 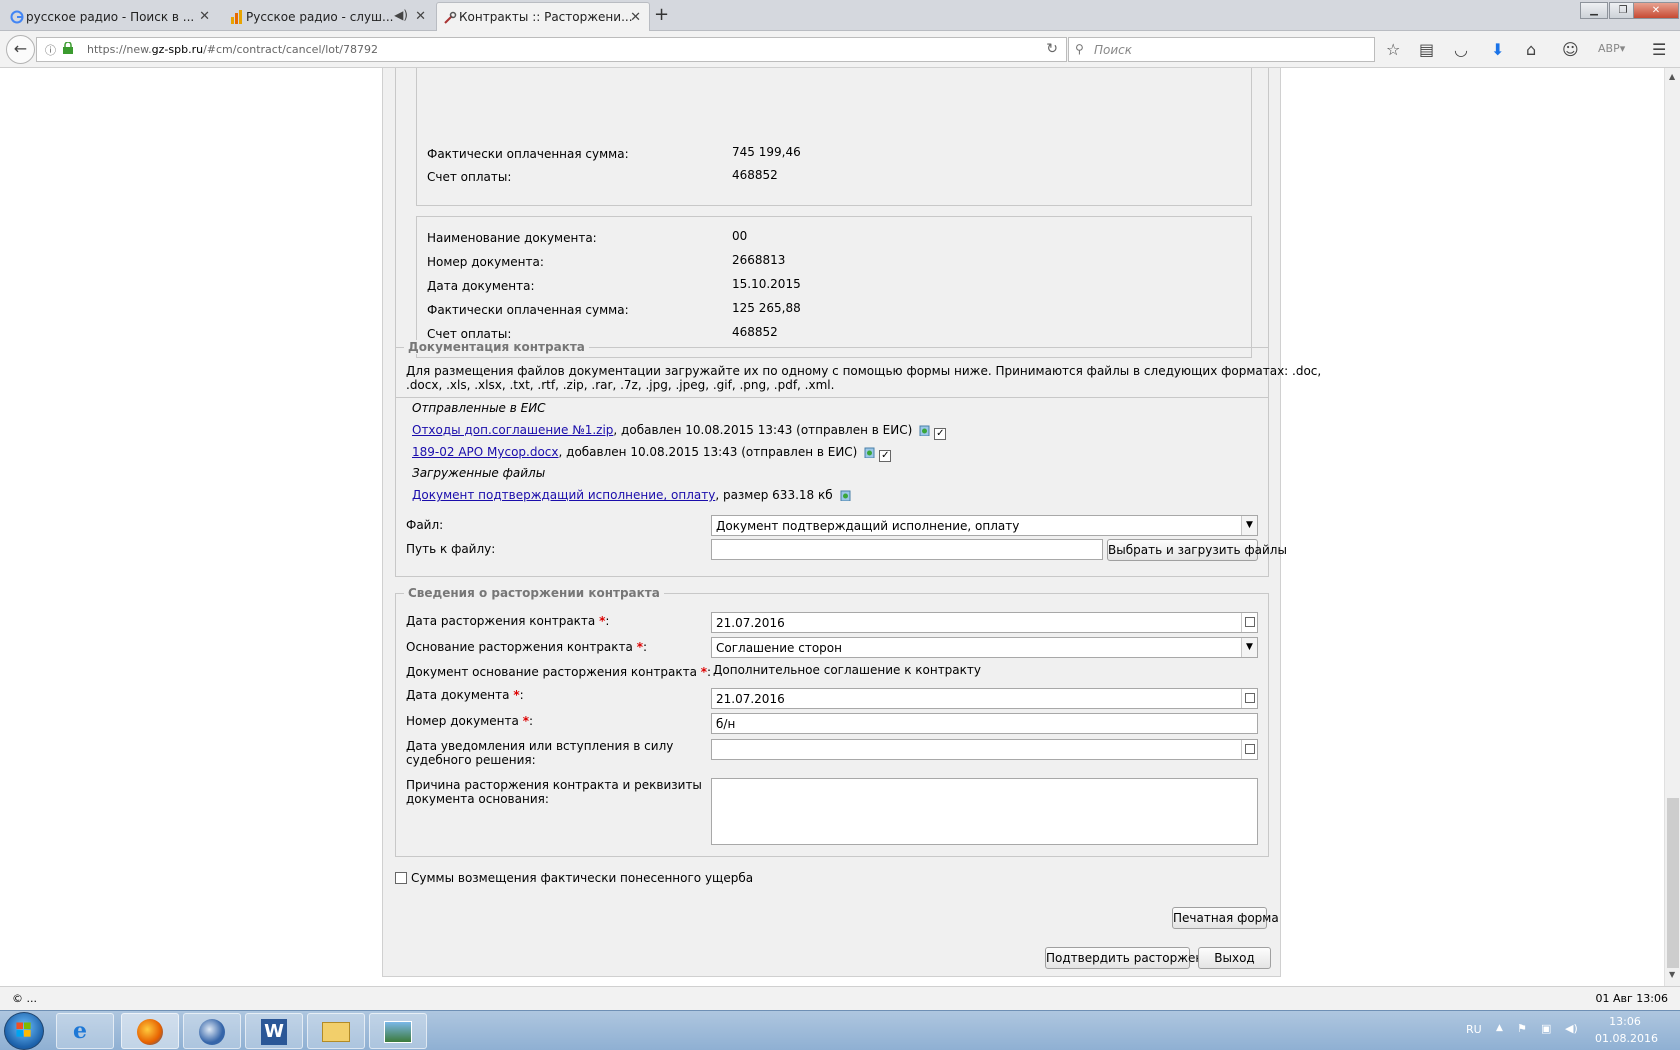 I want to click on search-box: ⚲ Поиск, so click(x=1221, y=49).